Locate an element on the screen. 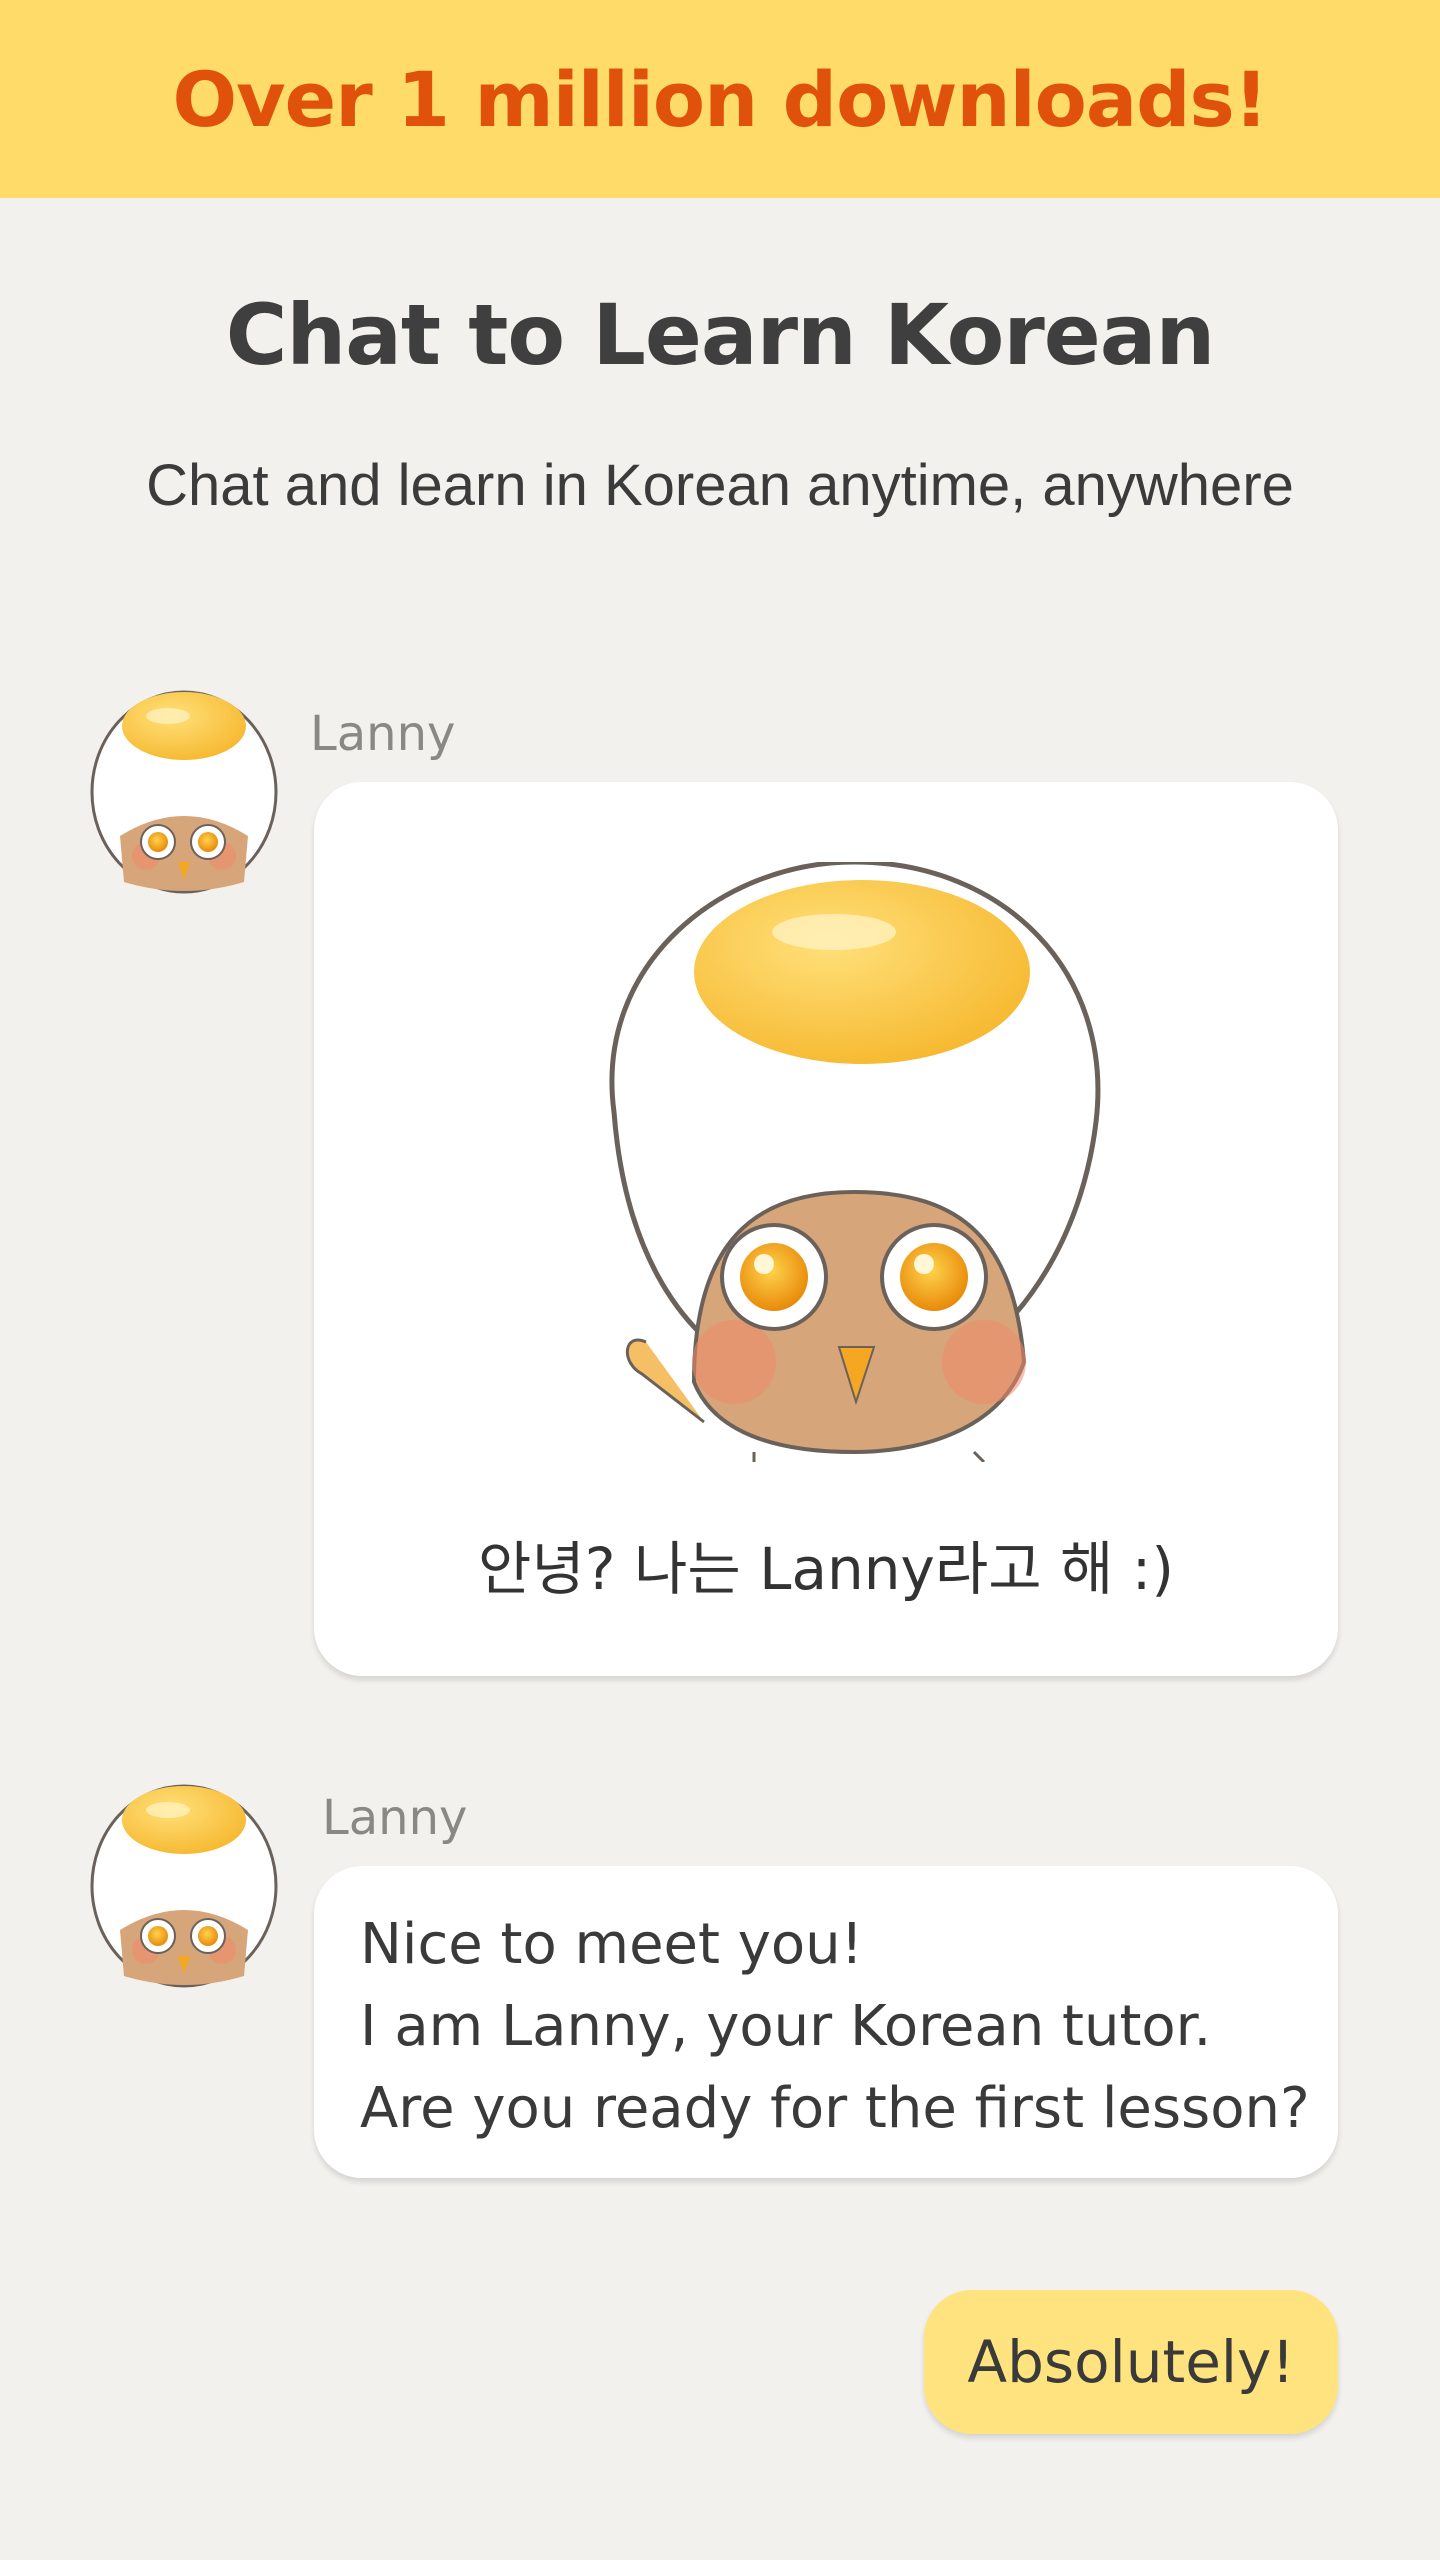 The image size is (1440, 2560). message-line: Nice to meet you! is located at coordinates (612, 1944).